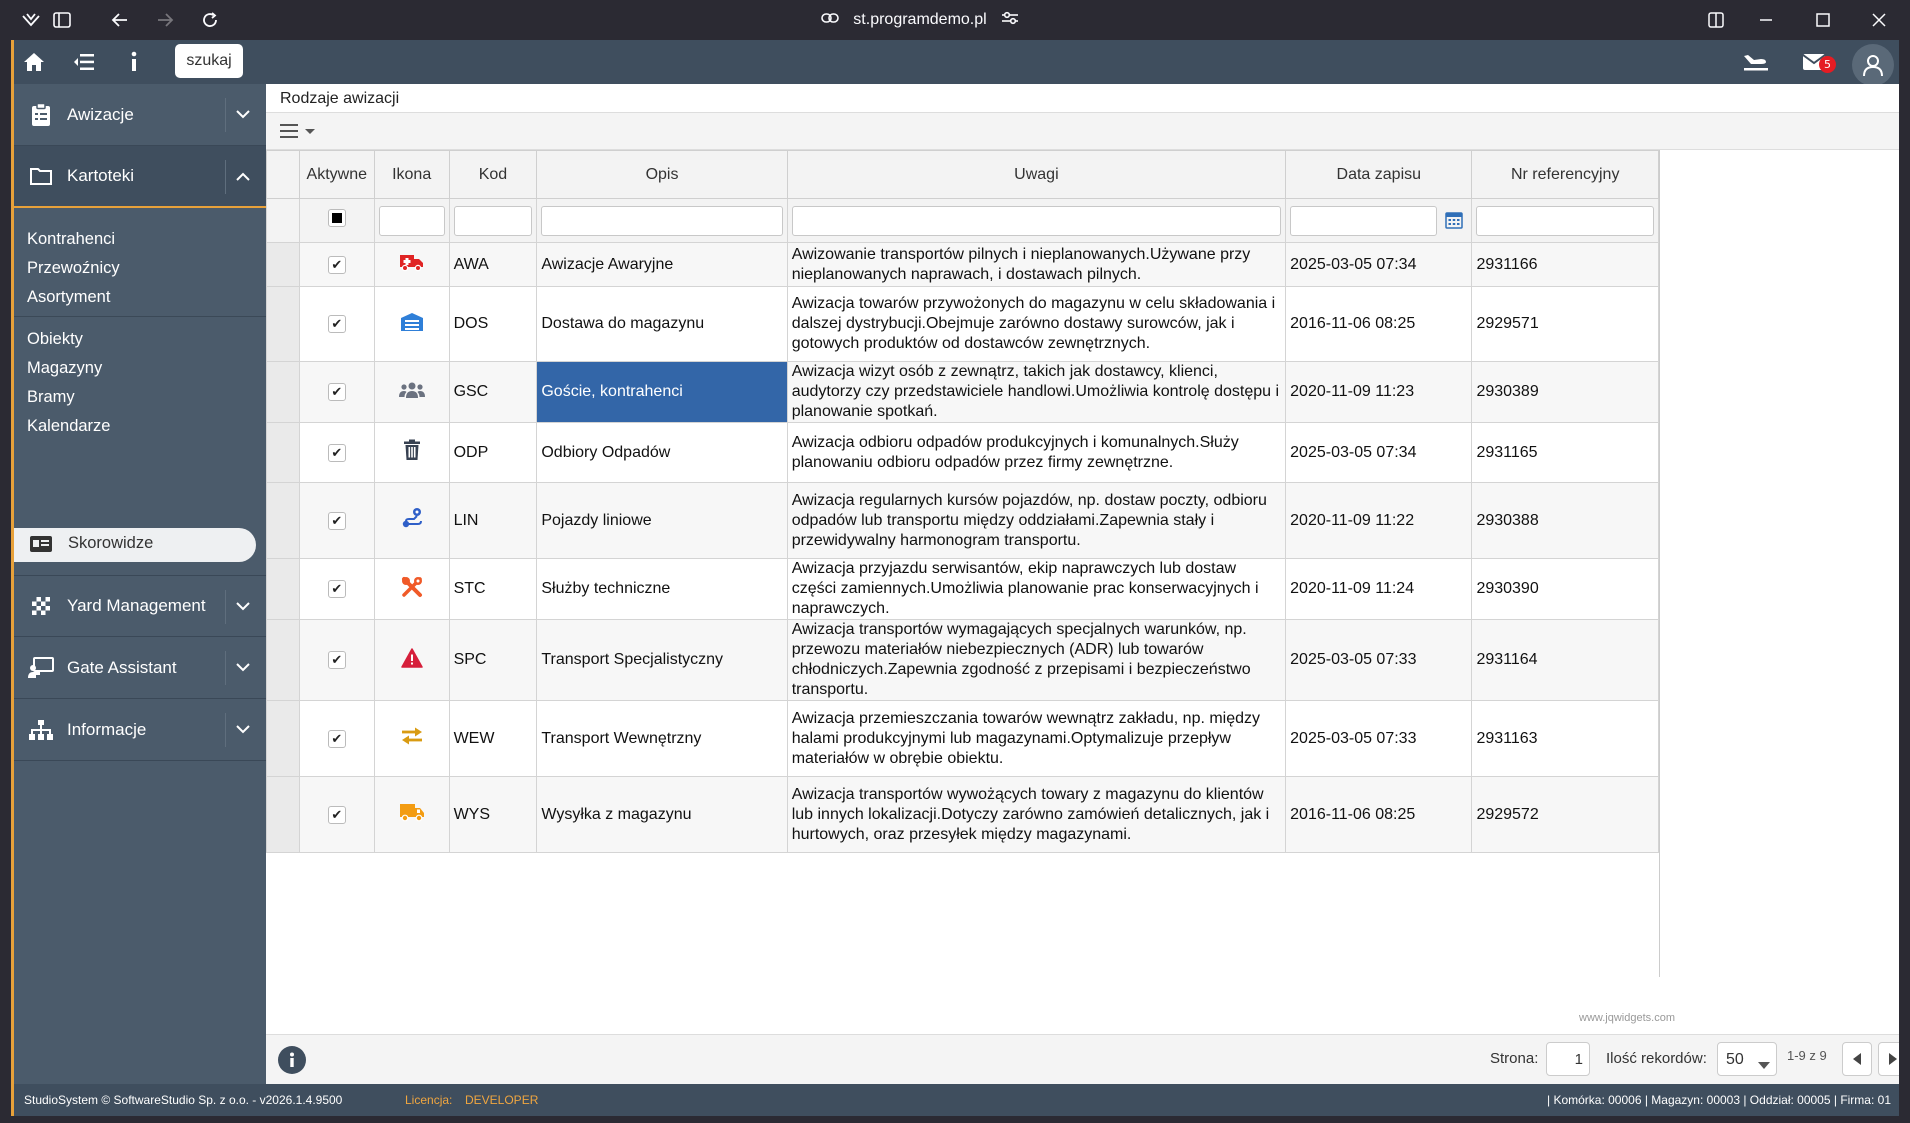 The height and width of the screenshot is (1123, 1910). Describe the element at coordinates (1379, 520) in the screenshot. I see `cell-data-zapisu: 2020-11-09 11:22` at that location.